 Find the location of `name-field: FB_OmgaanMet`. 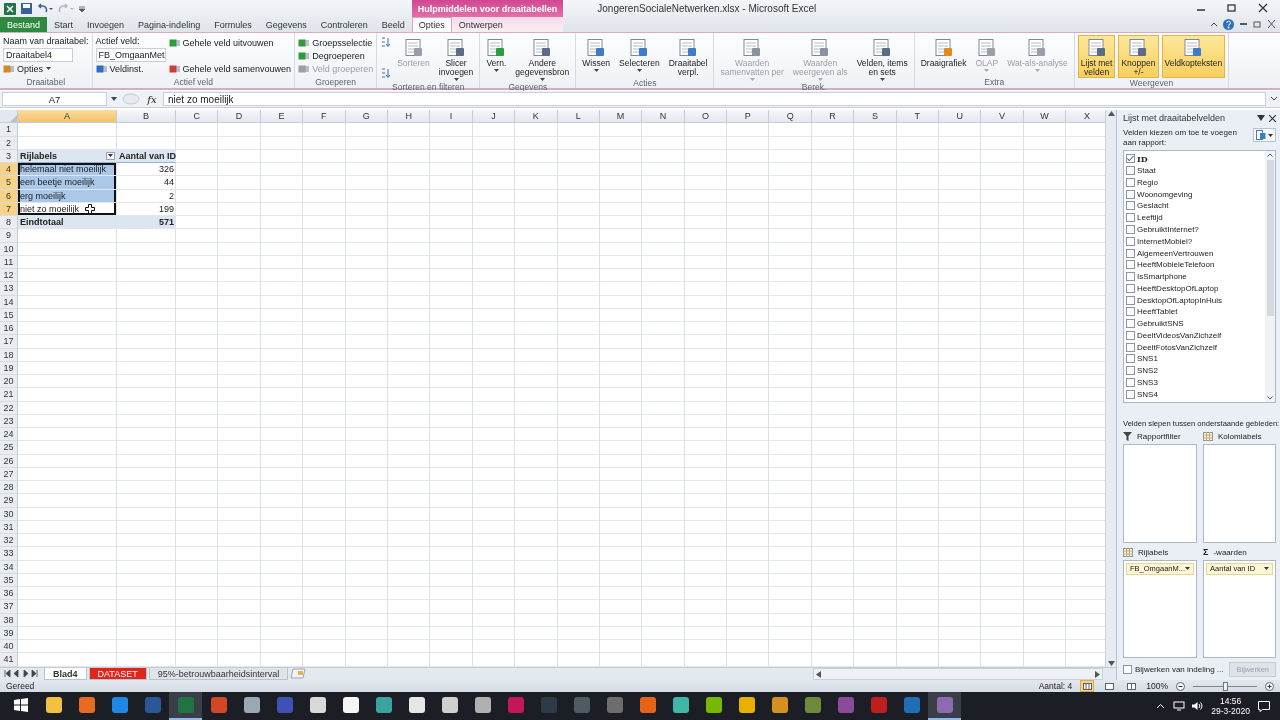

name-field: FB_OmgaanMet is located at coordinates (130, 55).